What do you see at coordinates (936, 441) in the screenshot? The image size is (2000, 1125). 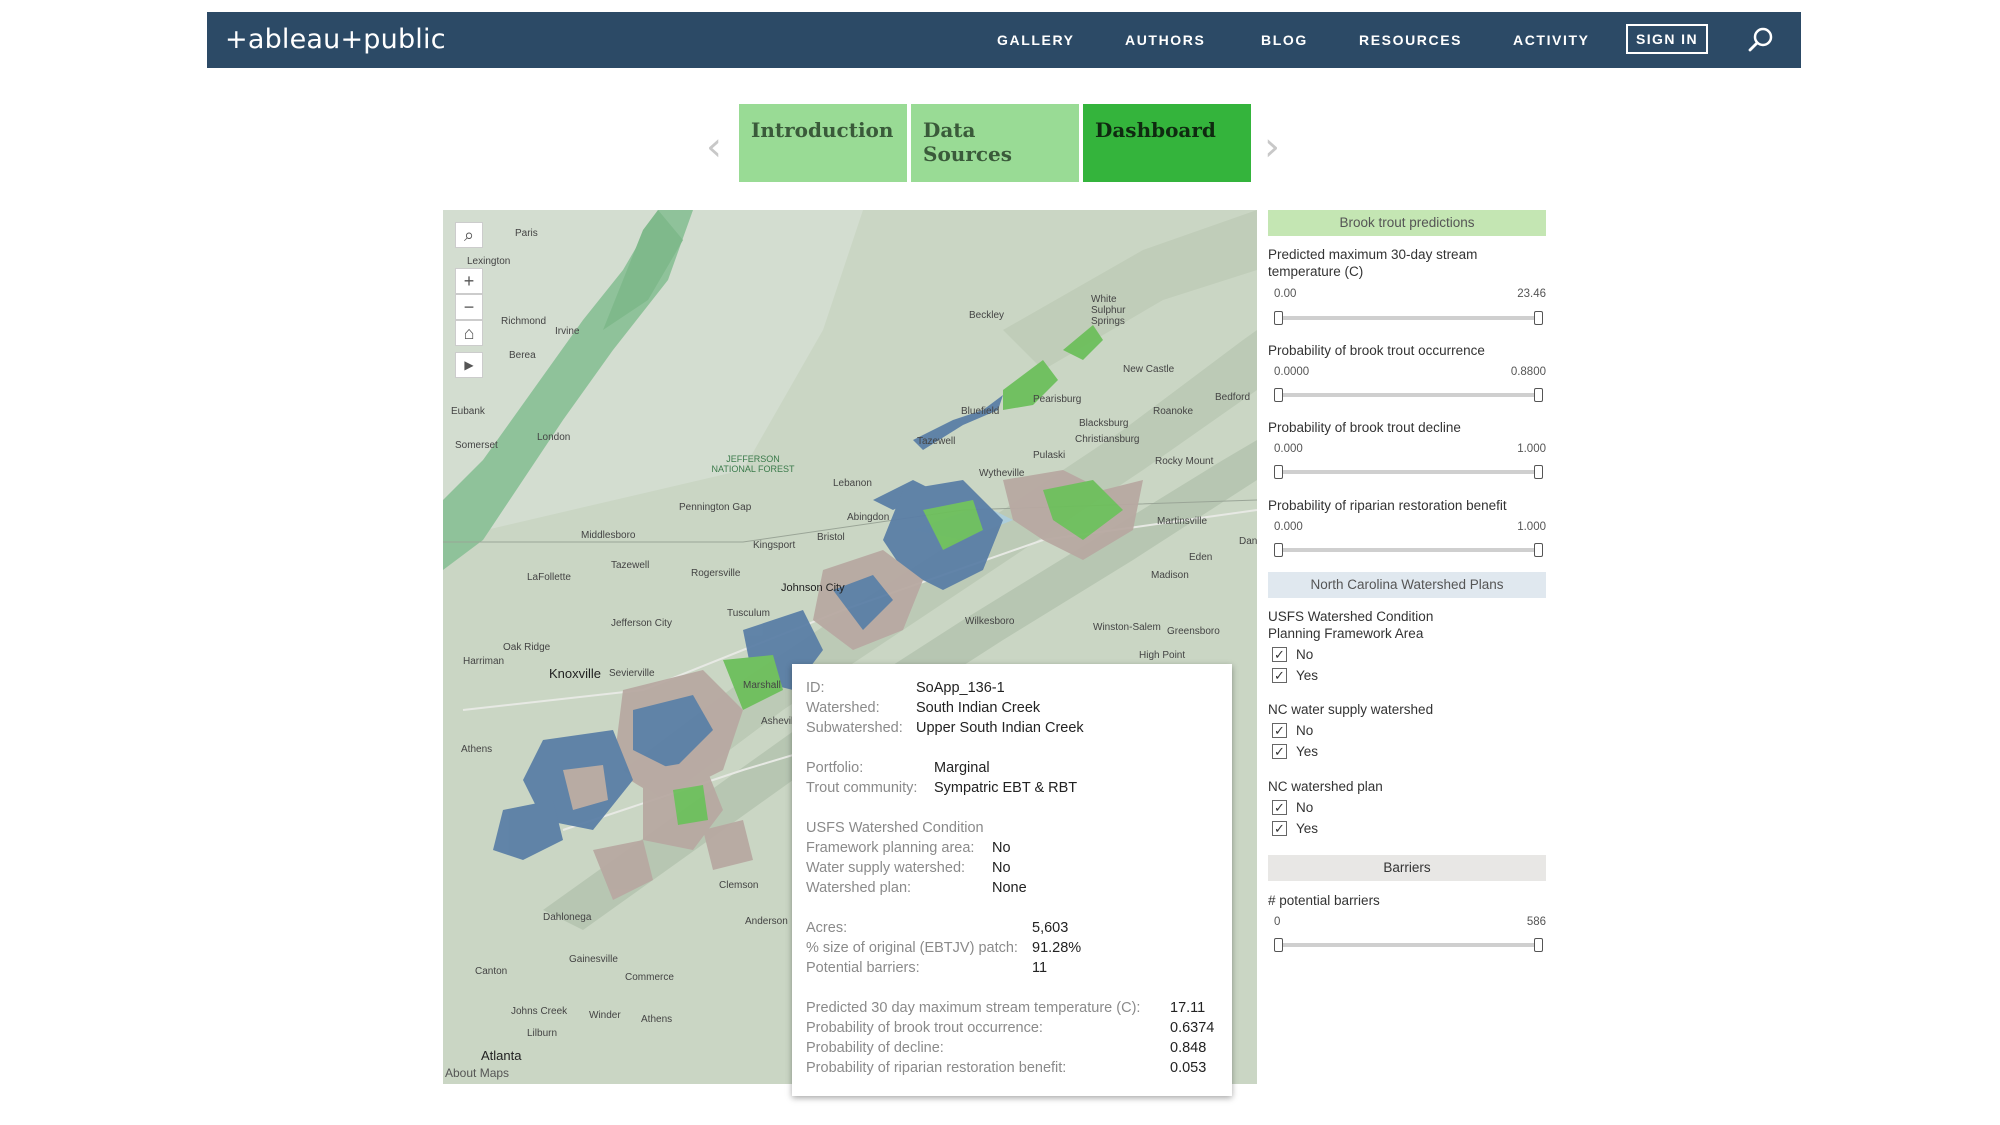 I see `map-label: Tazewell` at bounding box center [936, 441].